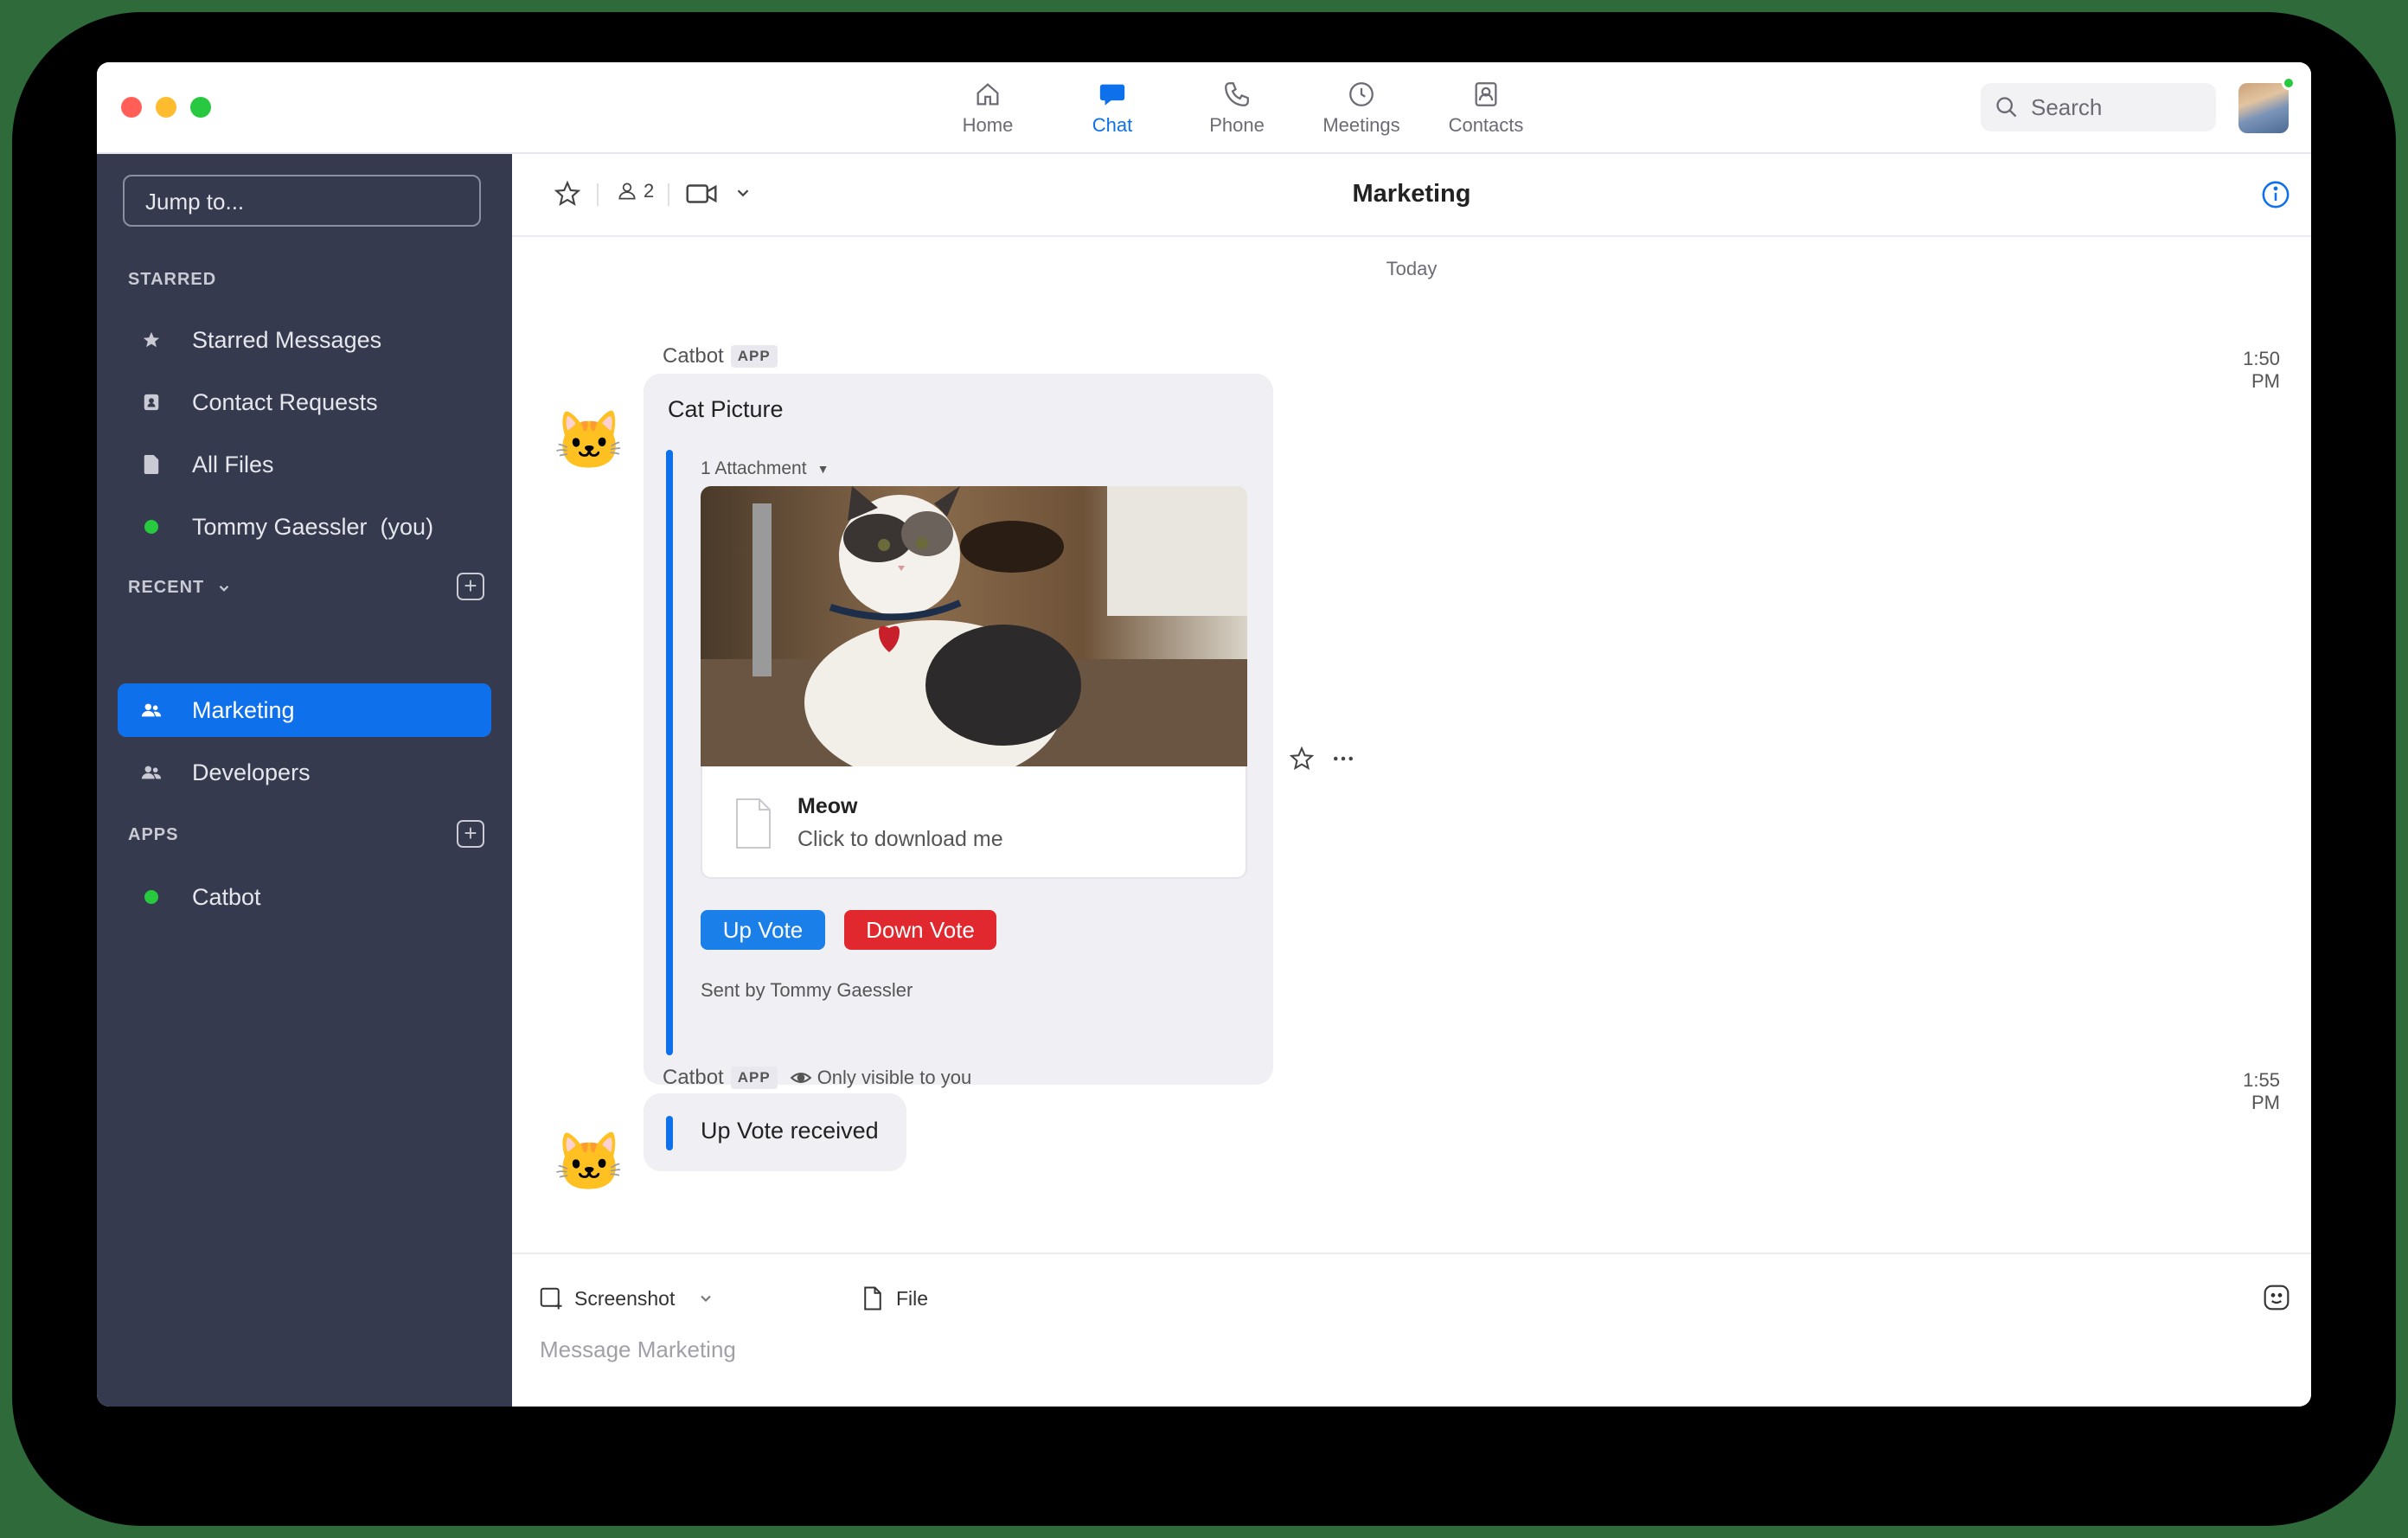 Image resolution: width=2408 pixels, height=1538 pixels. I want to click on sidebar-item-starred-messages: Starred Messages, so click(304, 340).